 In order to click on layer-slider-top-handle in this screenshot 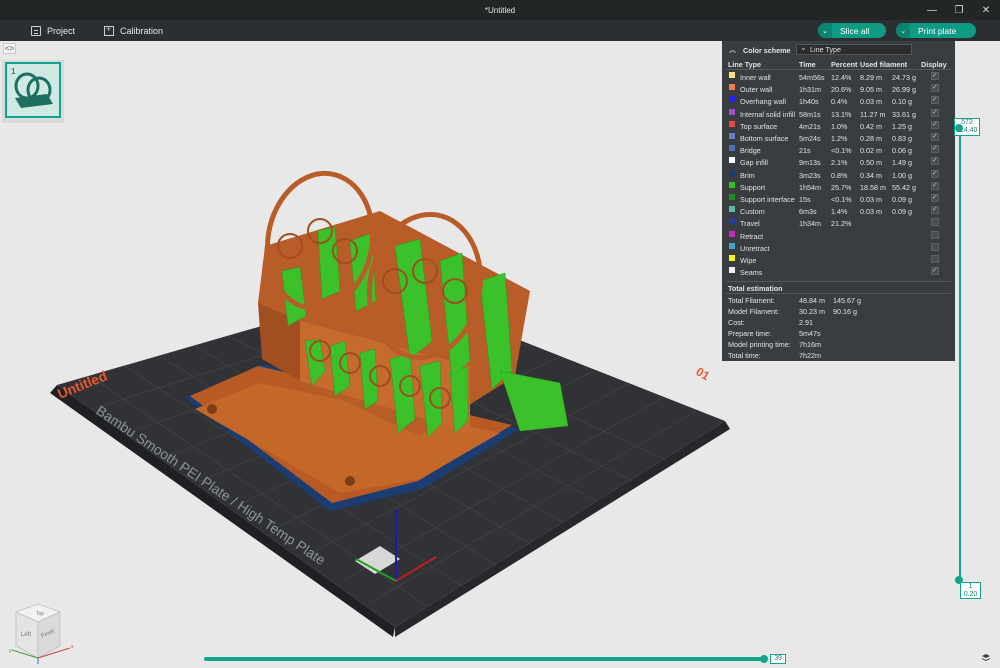, I will do `click(959, 128)`.